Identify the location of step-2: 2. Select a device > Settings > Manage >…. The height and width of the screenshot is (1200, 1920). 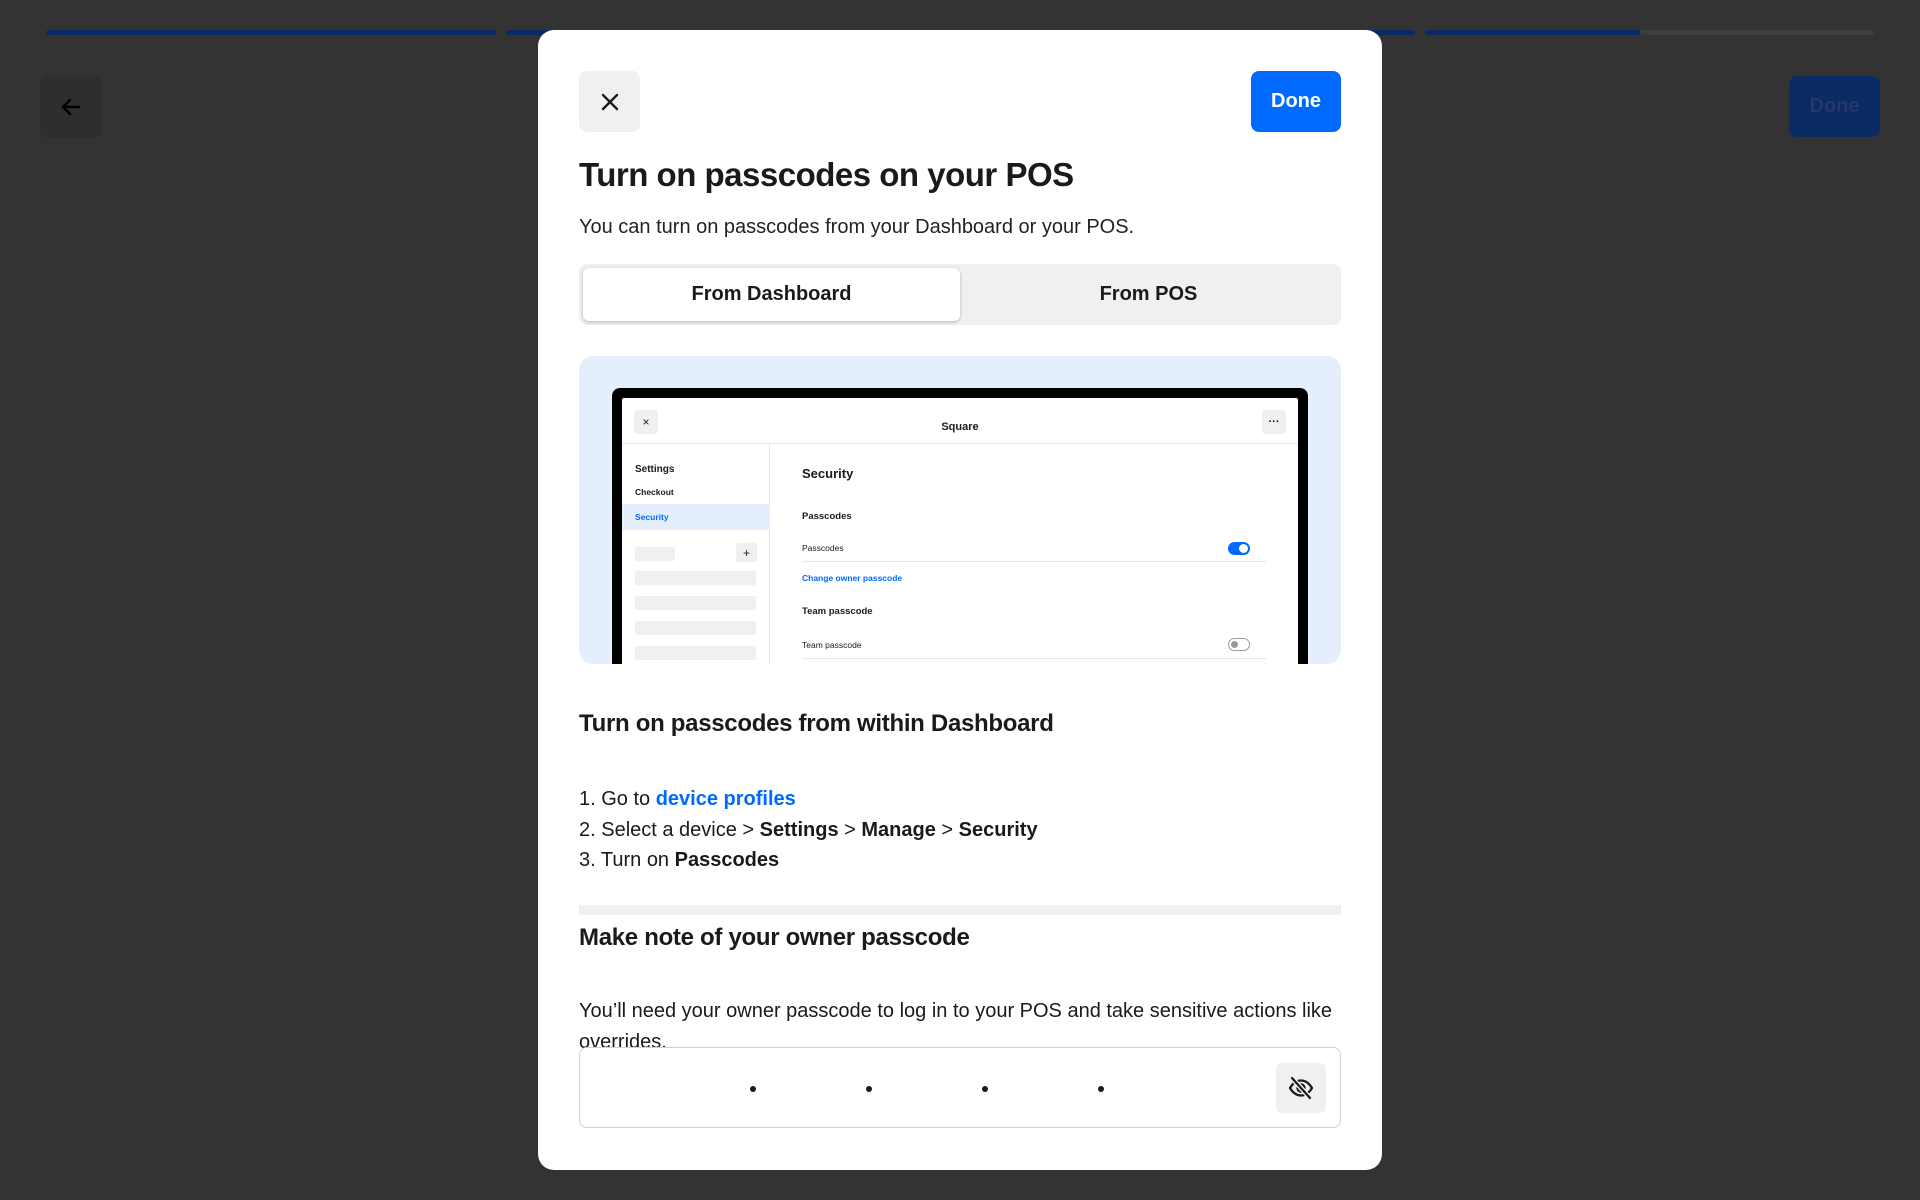
(808, 830).